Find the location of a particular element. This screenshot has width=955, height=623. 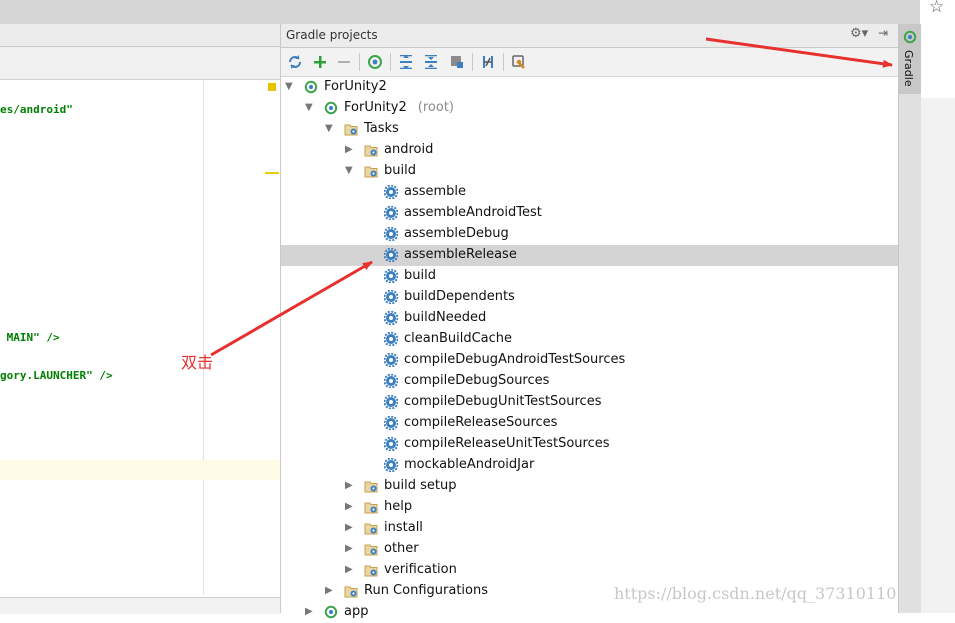

gear-menu-icon: ⚙▾ is located at coordinates (859, 33).